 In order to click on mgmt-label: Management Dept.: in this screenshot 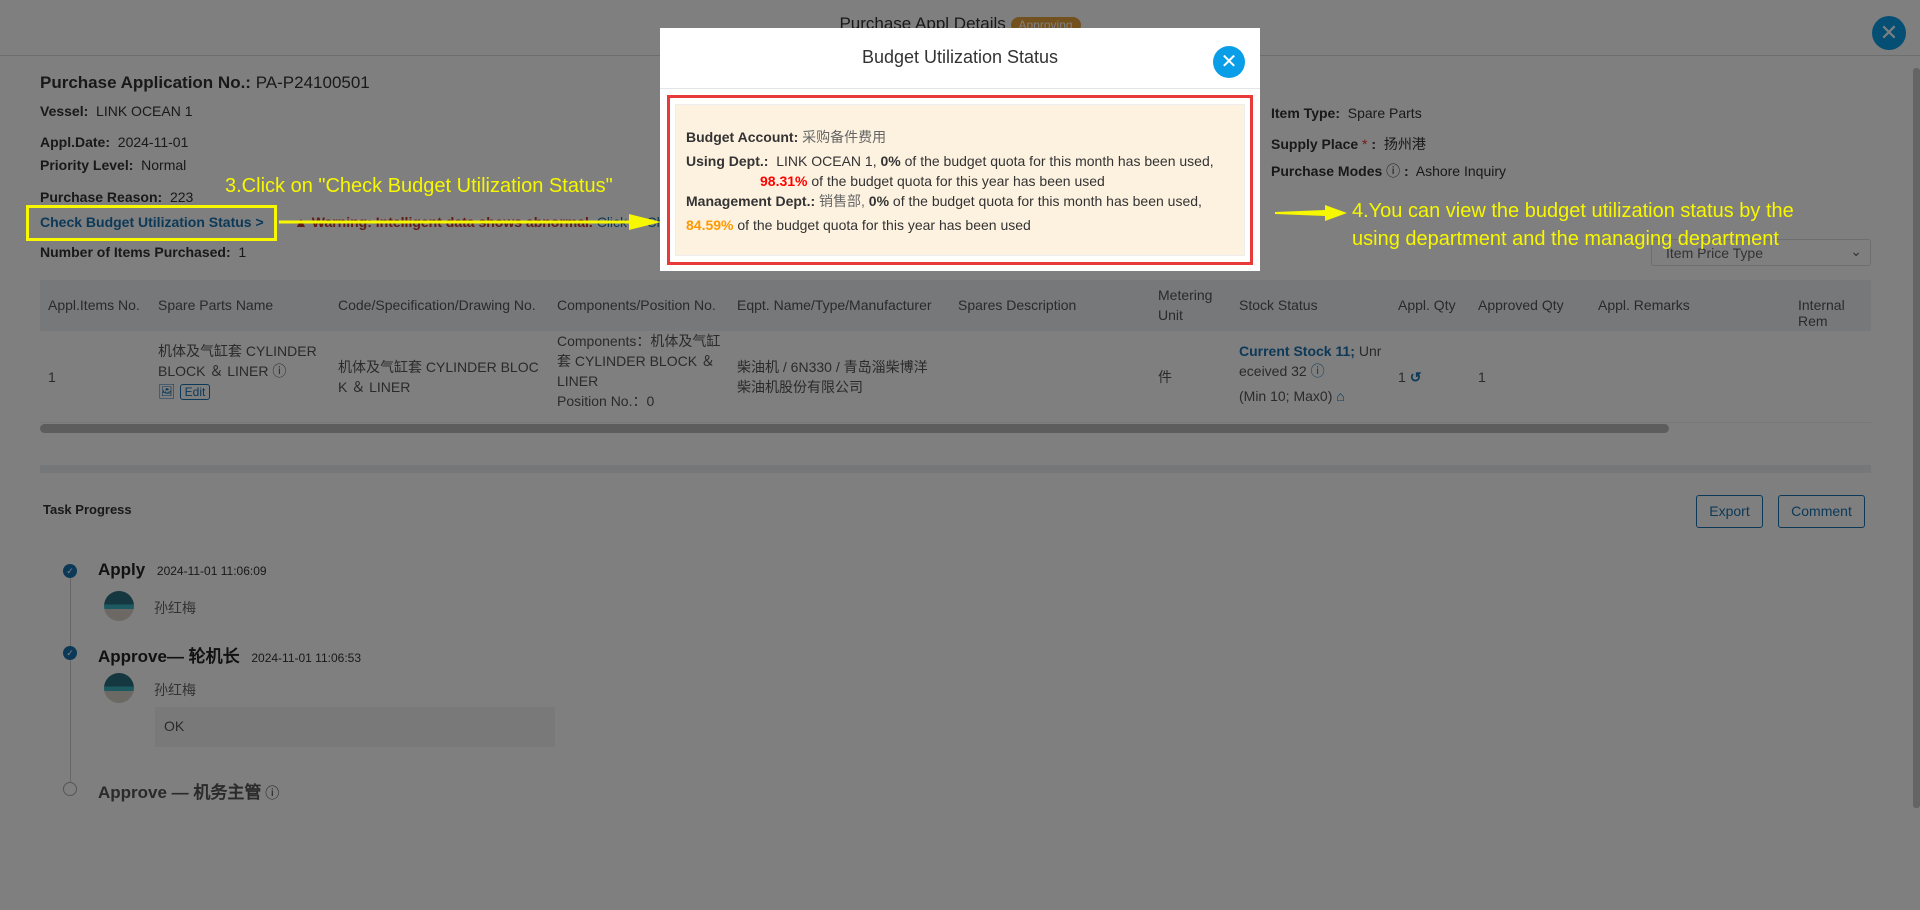, I will do `click(751, 201)`.